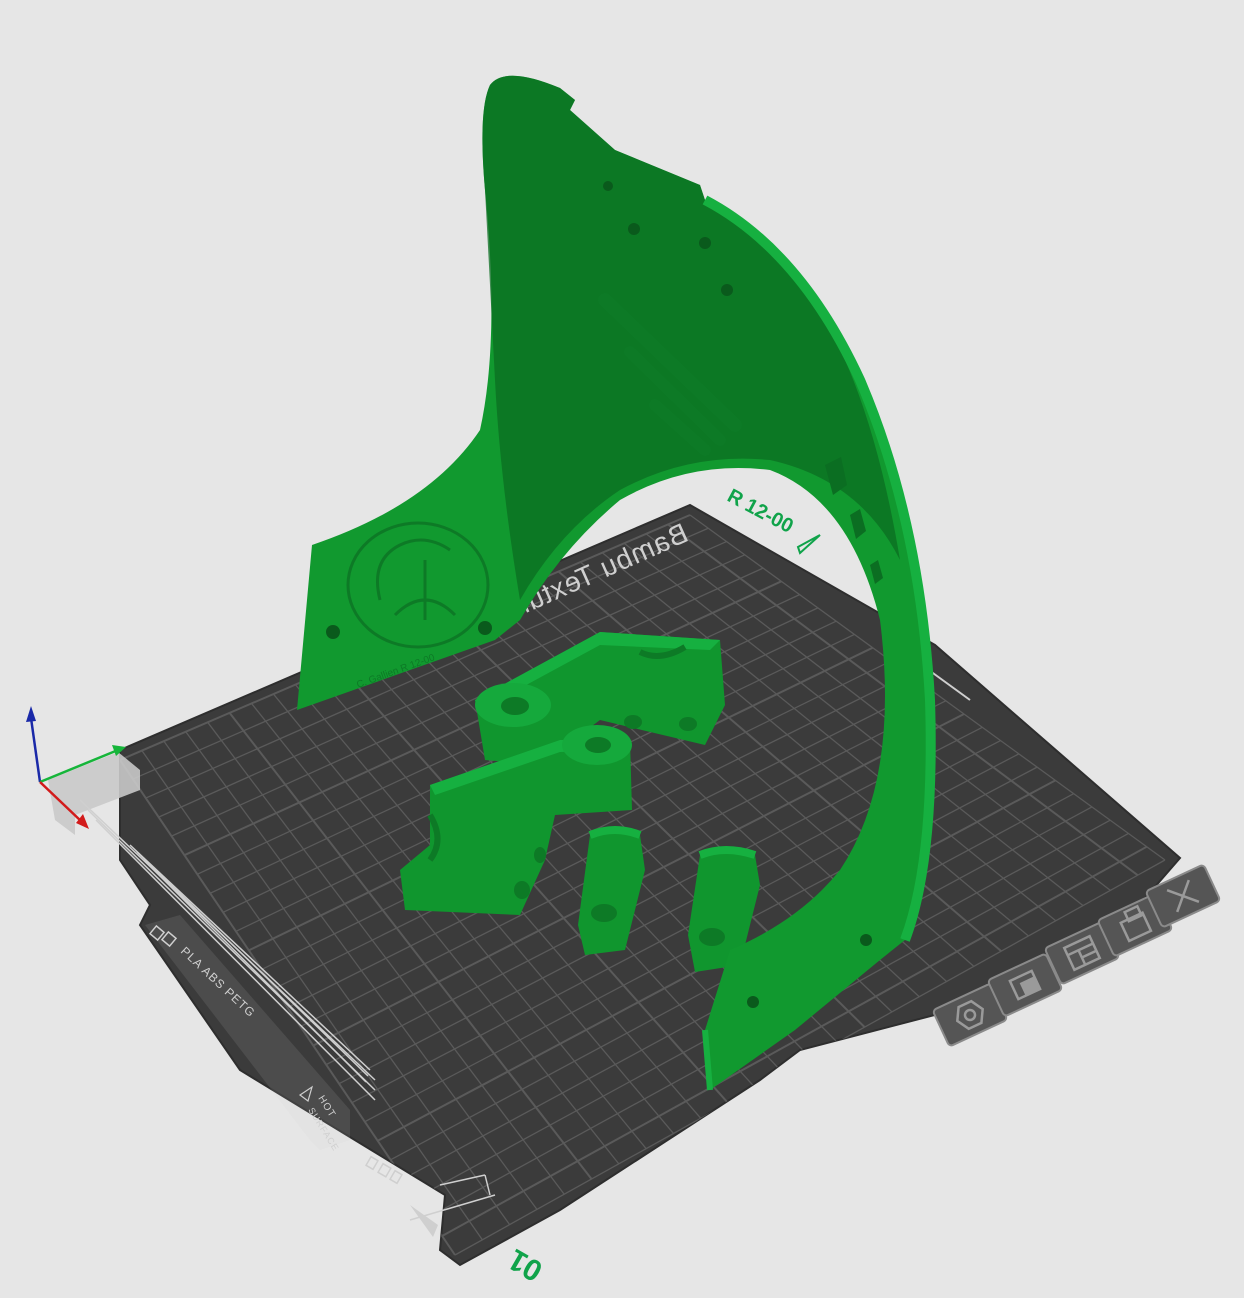 The width and height of the screenshot is (1244, 1298). I want to click on plate-number: 01, so click(525, 1264).